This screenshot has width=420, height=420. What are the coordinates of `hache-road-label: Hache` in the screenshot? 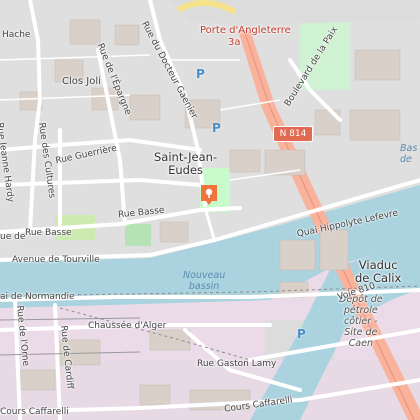 It's located at (16, 35).